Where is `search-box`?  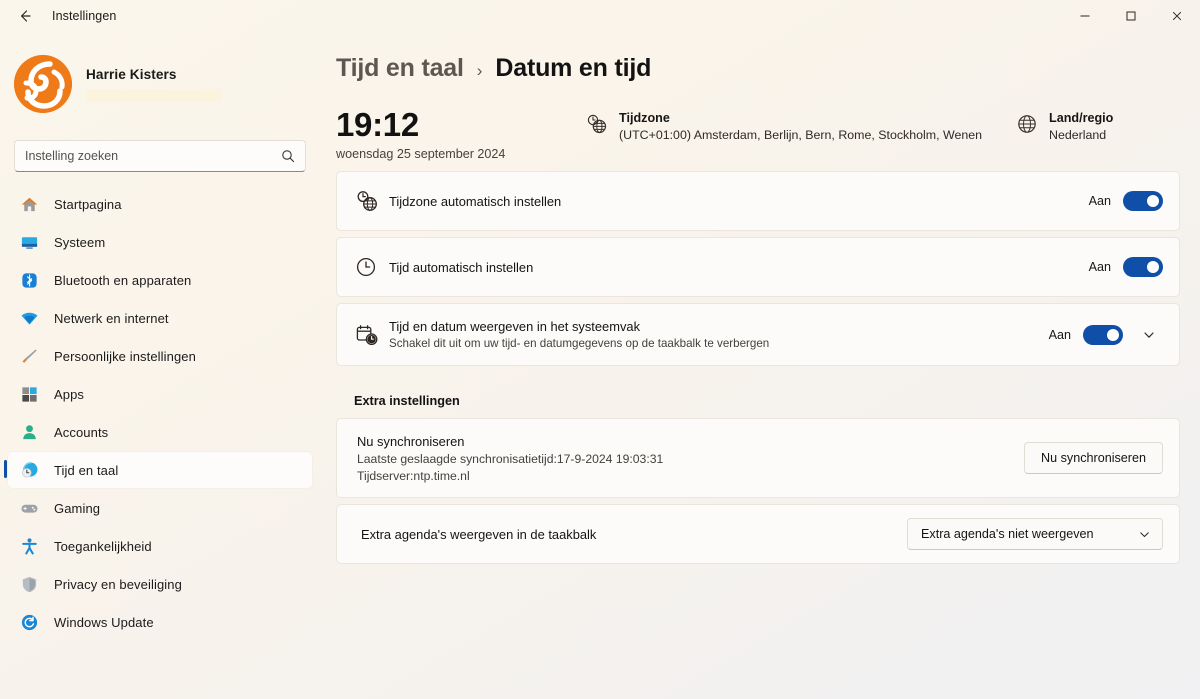
search-box is located at coordinates (160, 156).